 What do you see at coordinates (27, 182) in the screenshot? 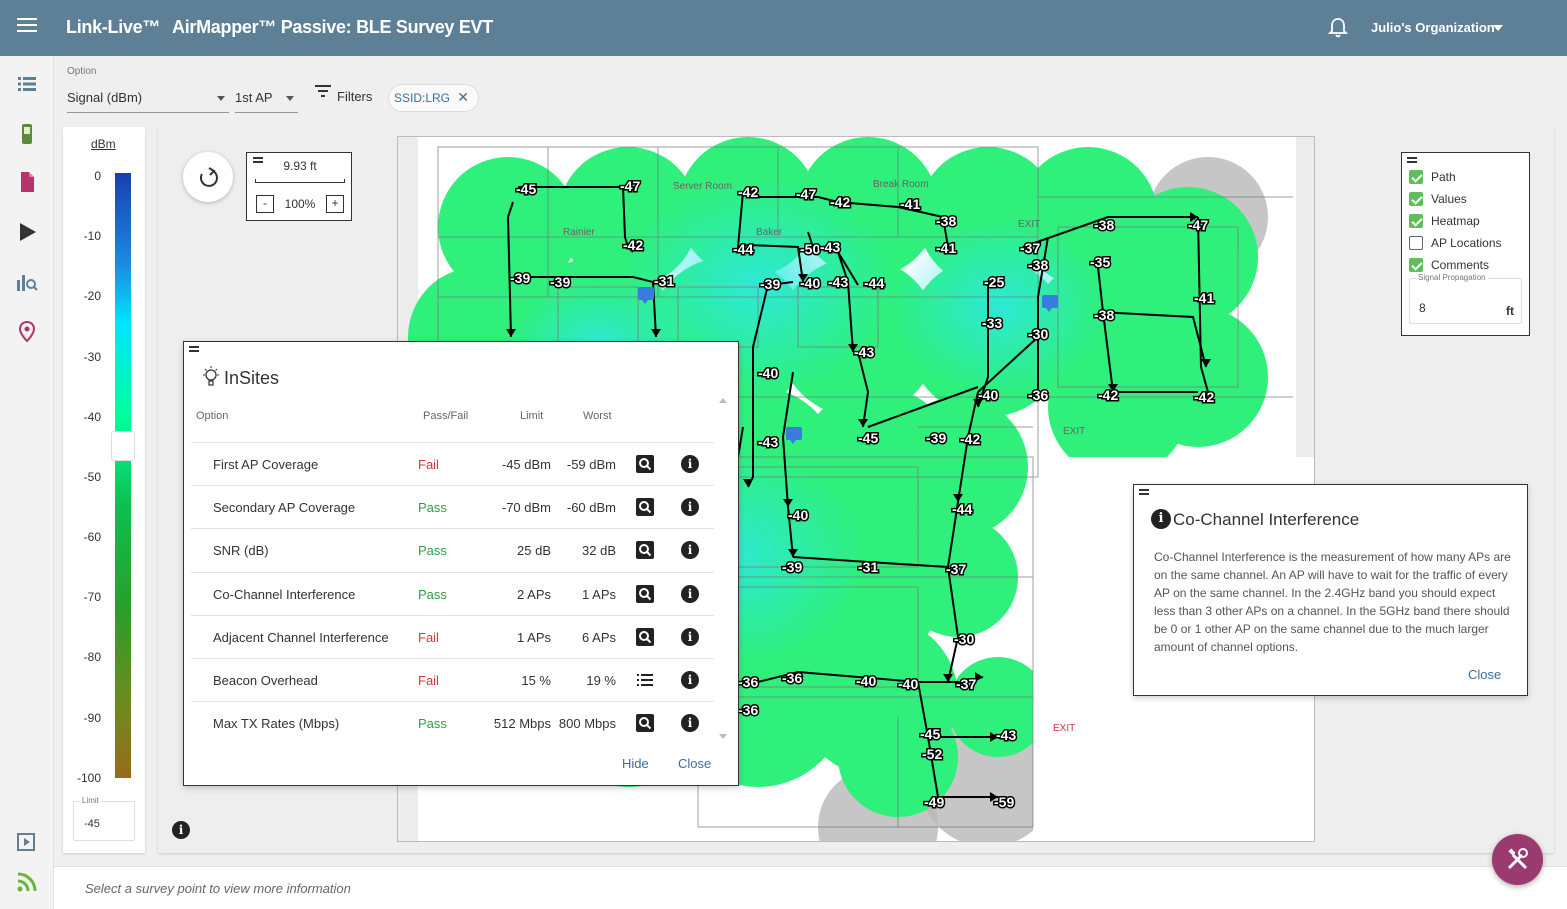
I see `document-icon` at bounding box center [27, 182].